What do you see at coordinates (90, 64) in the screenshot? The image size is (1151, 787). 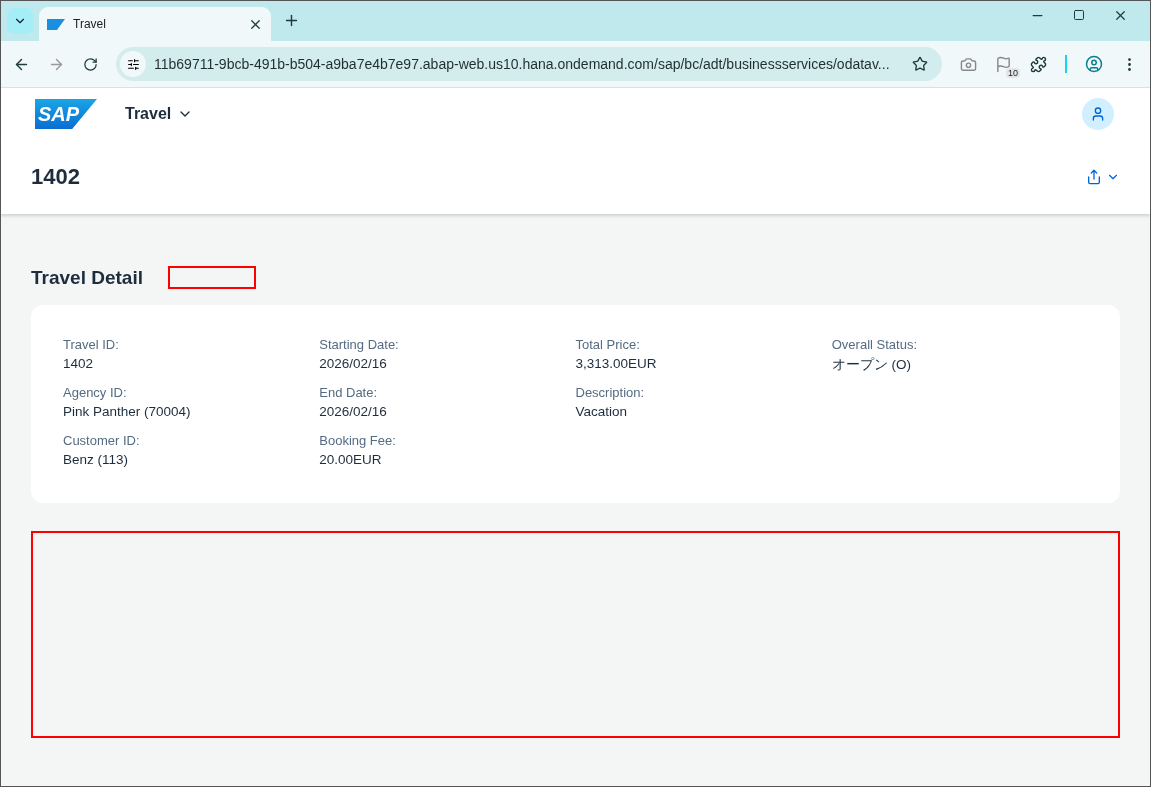 I see `reload-icon` at bounding box center [90, 64].